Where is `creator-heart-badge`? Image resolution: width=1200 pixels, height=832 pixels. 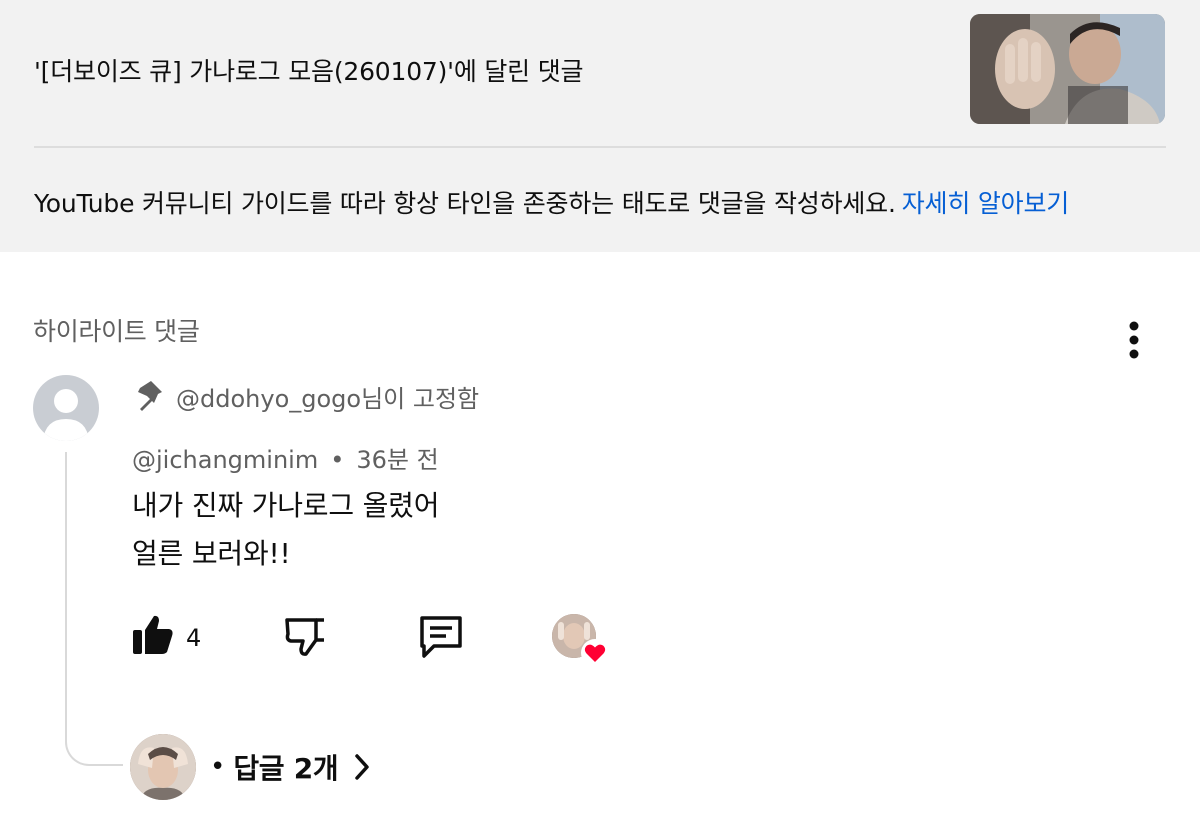 creator-heart-badge is located at coordinates (581, 641).